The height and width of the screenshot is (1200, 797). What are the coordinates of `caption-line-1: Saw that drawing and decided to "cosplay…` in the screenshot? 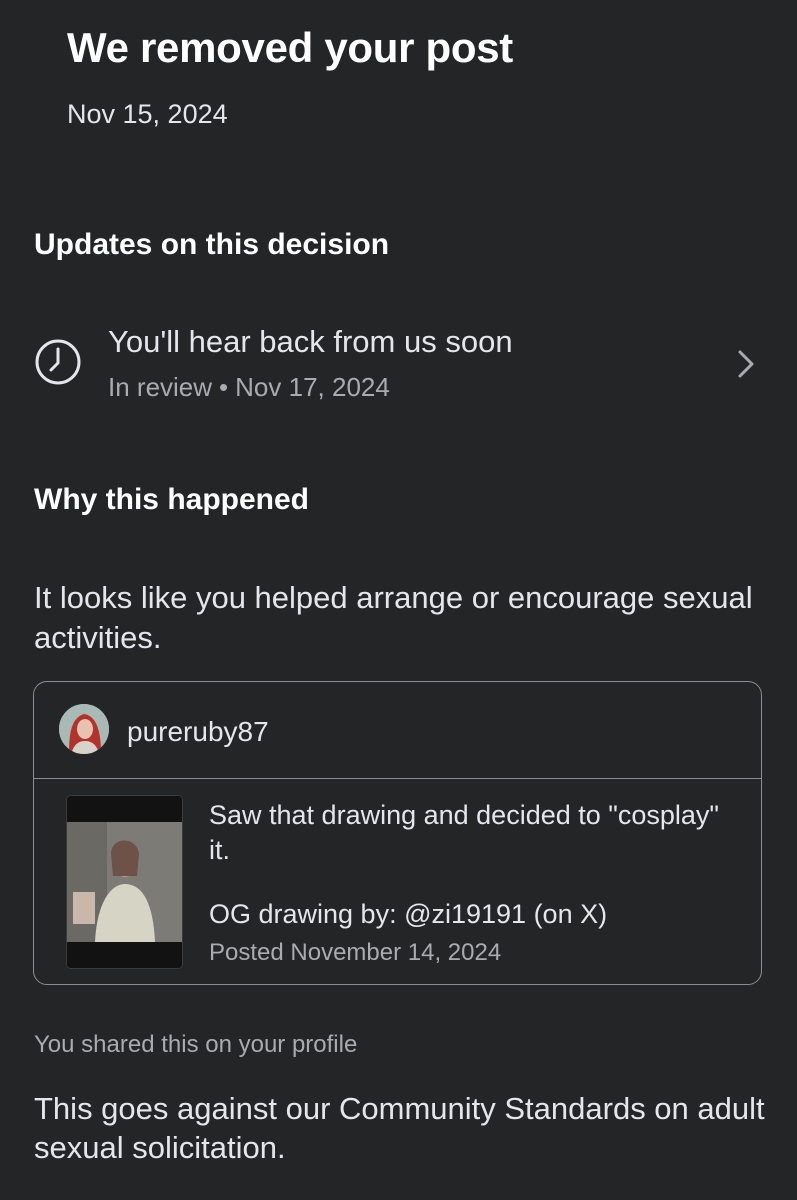 It's located at (464, 832).